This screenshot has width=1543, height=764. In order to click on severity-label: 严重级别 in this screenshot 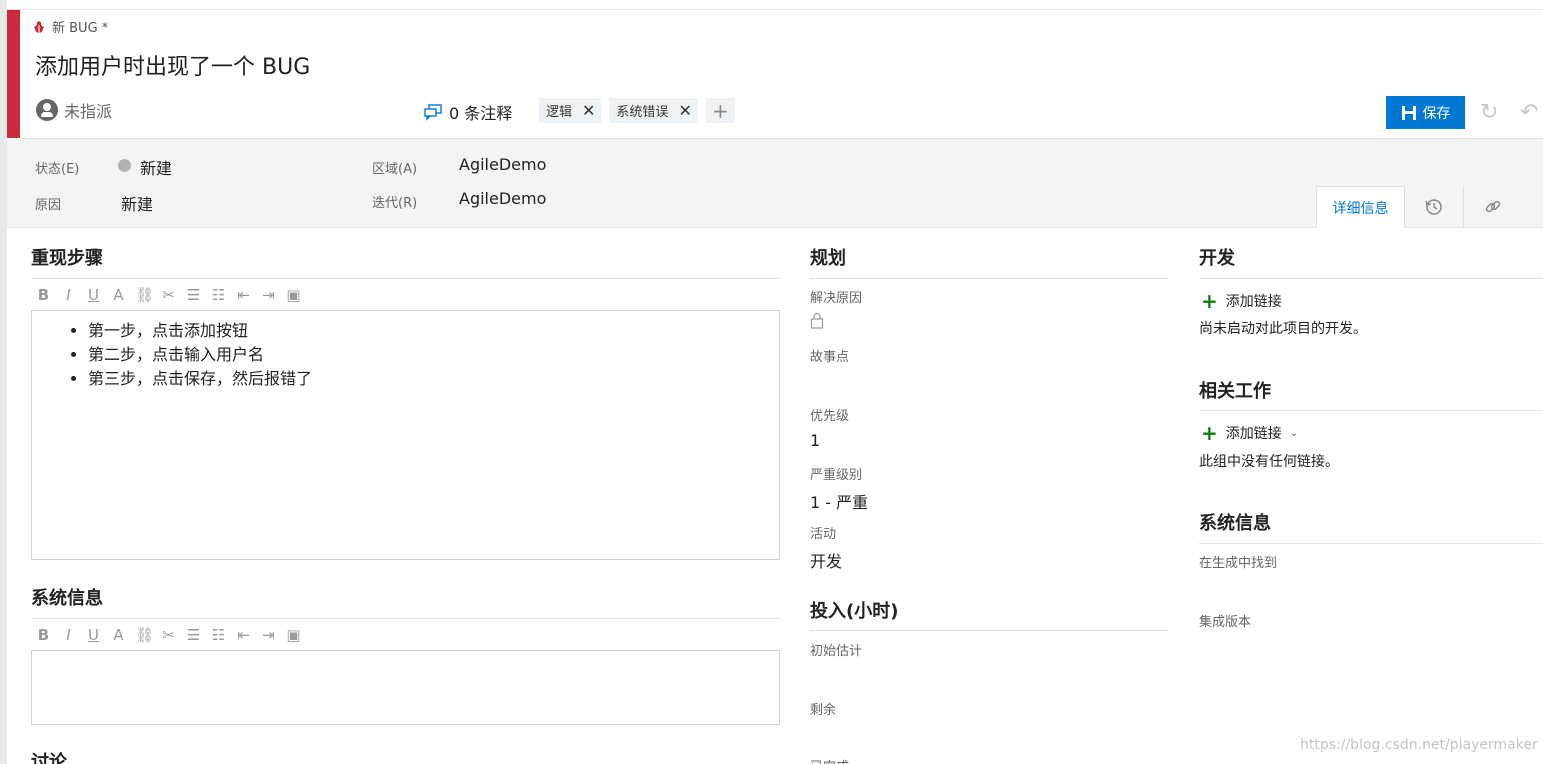, I will do `click(836, 475)`.